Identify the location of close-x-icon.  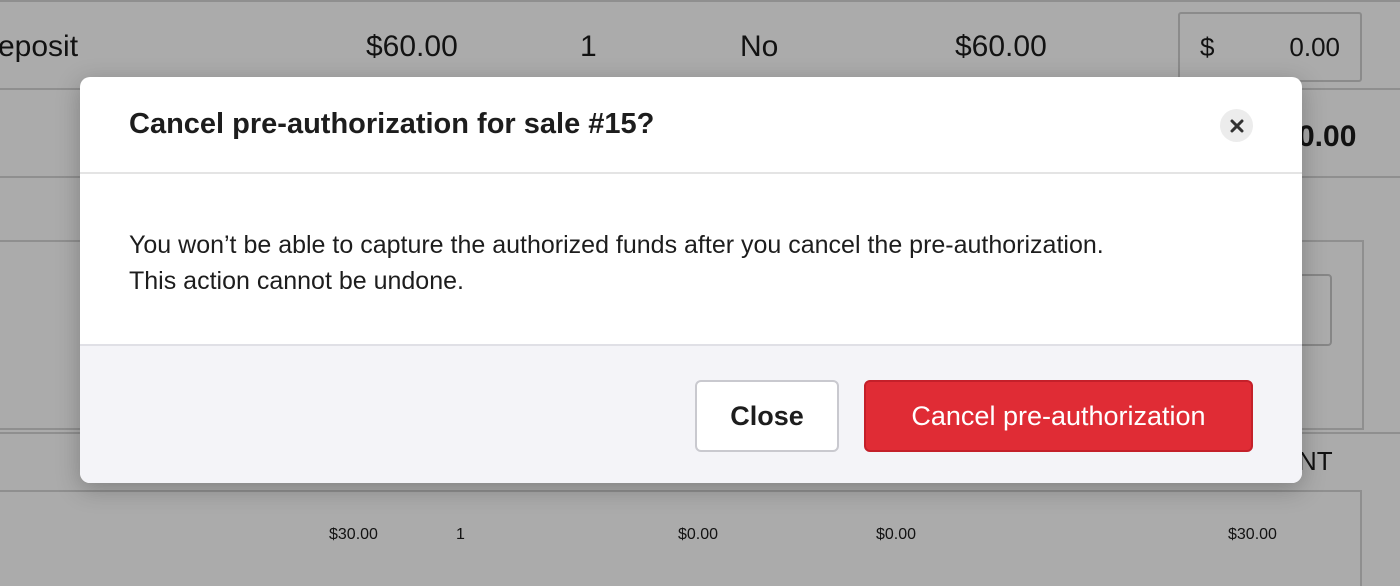
(1236, 125).